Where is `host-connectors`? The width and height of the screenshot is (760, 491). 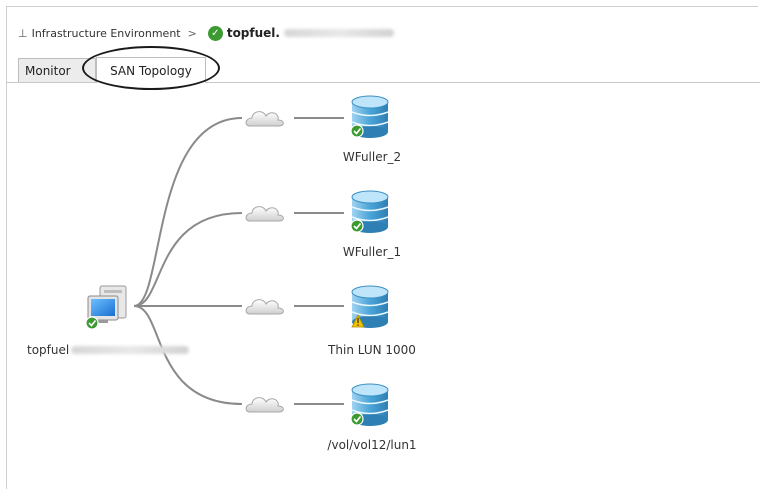
host-connectors is located at coordinates (188, 261).